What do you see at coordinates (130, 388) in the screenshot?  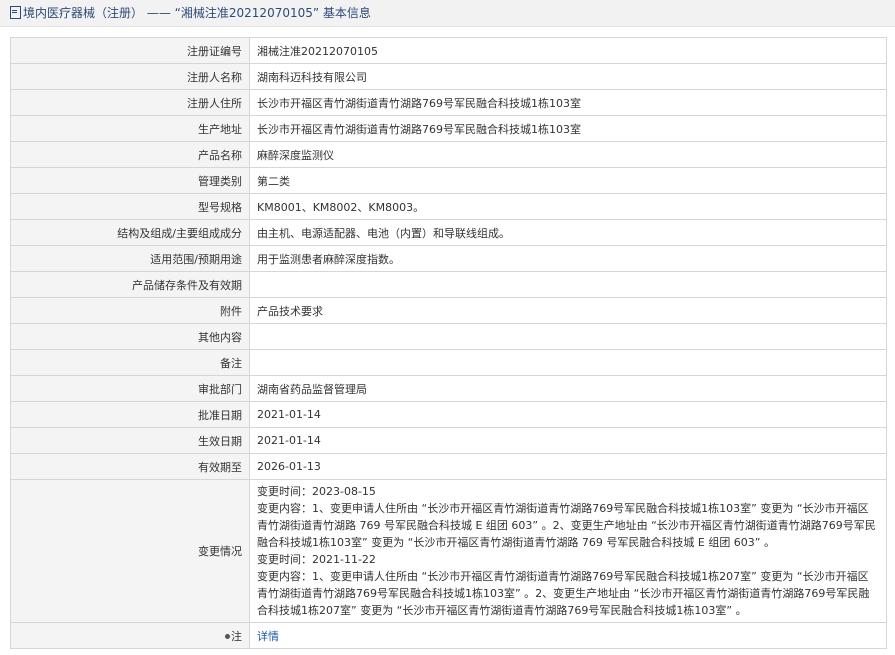 I see `row-label: 审批部门` at bounding box center [130, 388].